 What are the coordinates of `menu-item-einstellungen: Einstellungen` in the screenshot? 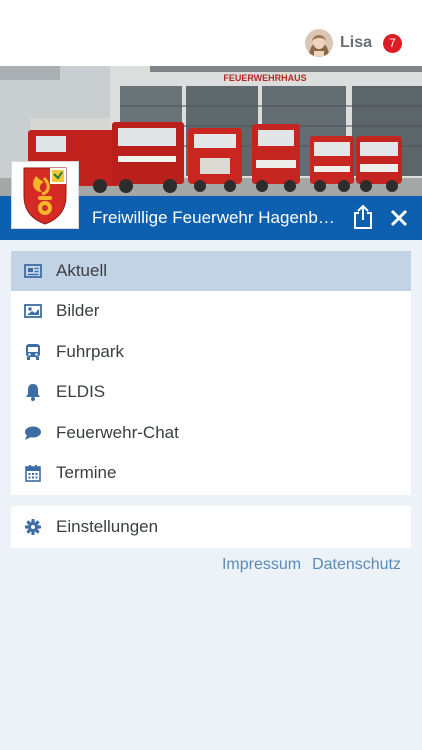 It's located at (211, 527).